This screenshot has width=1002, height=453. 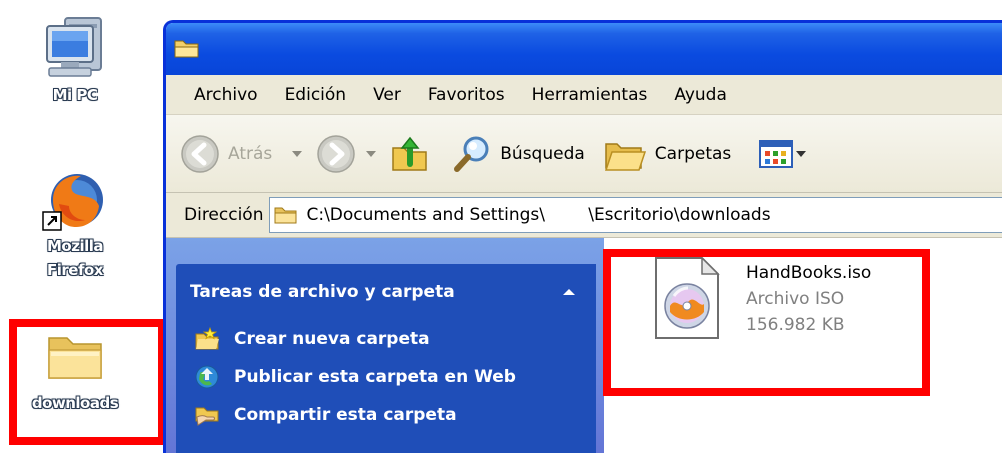 What do you see at coordinates (207, 416) in the screenshot?
I see `share-folder-icon` at bounding box center [207, 416].